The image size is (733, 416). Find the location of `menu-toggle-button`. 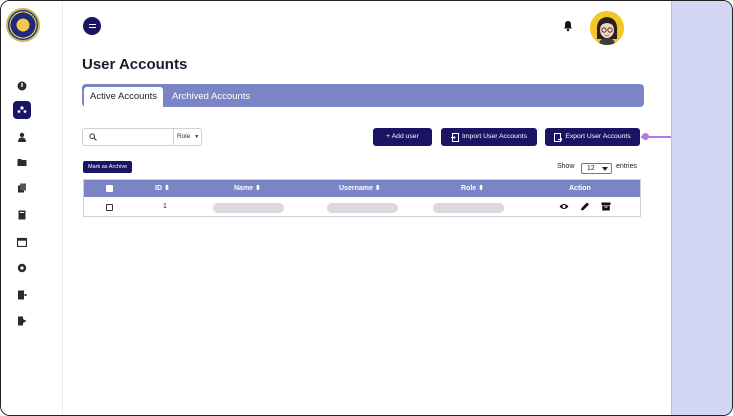

menu-toggle-button is located at coordinates (92, 26).